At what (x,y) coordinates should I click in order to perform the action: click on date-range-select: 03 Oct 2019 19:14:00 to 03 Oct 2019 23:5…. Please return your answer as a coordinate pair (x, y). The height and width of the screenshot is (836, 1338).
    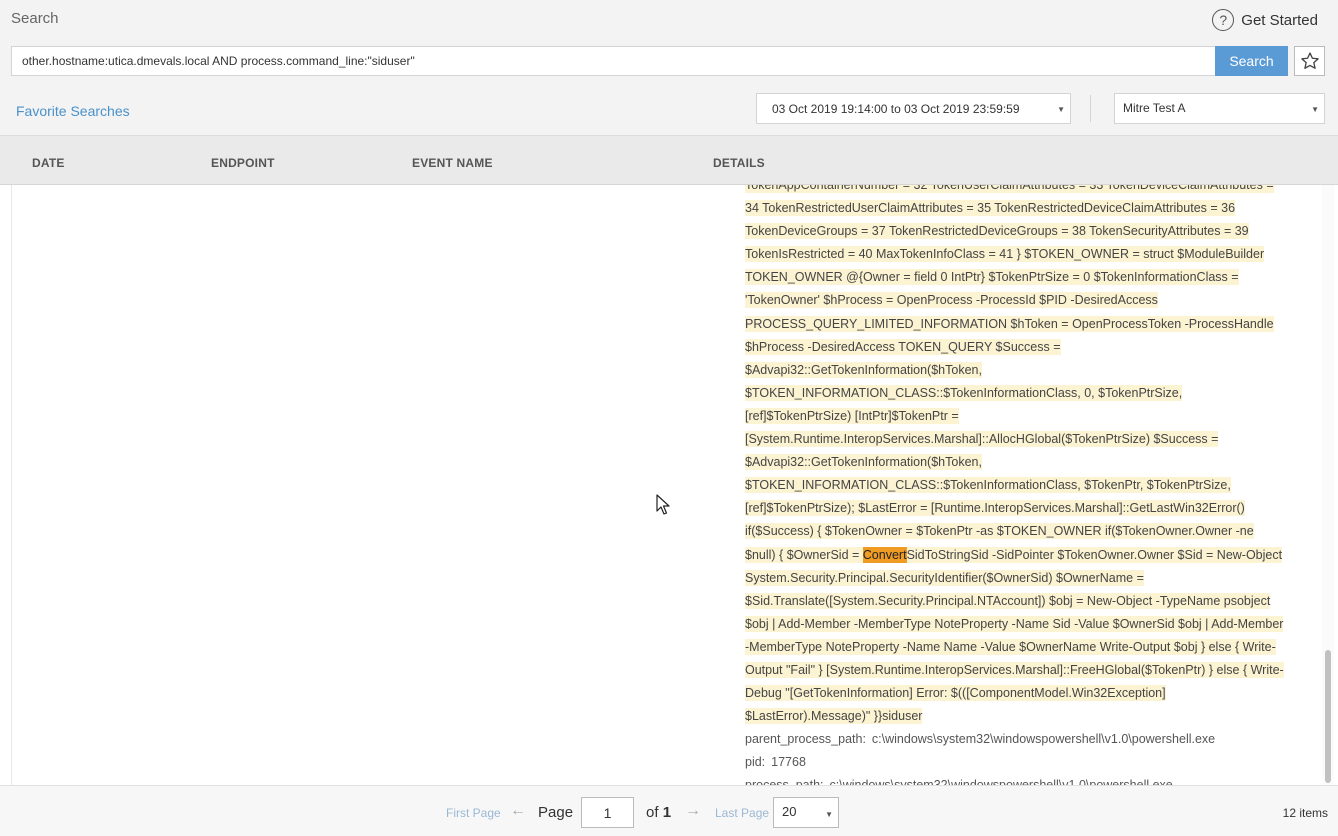
    Looking at the image, I should click on (913, 108).